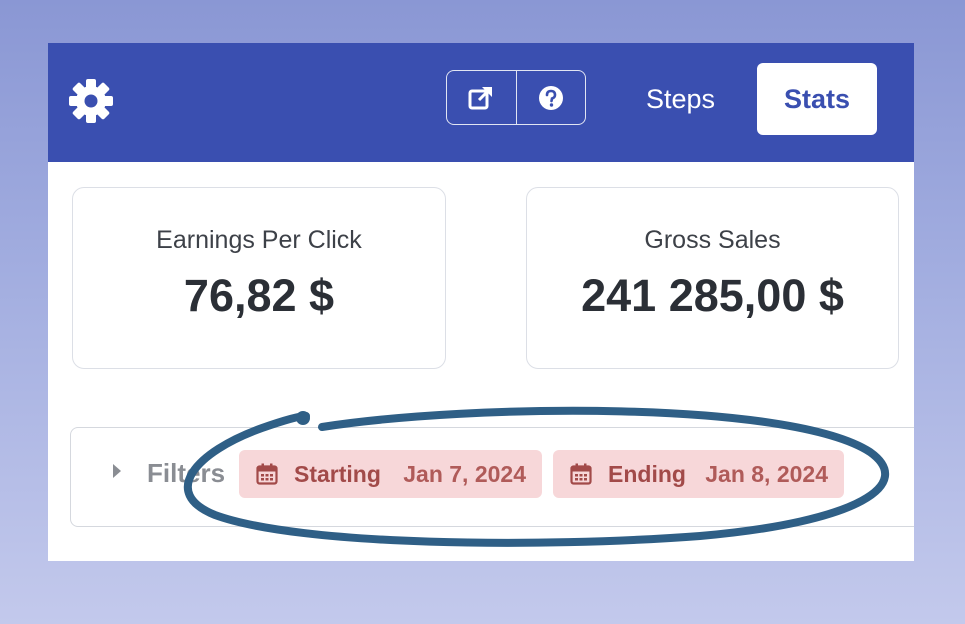  I want to click on help-button, so click(550, 97).